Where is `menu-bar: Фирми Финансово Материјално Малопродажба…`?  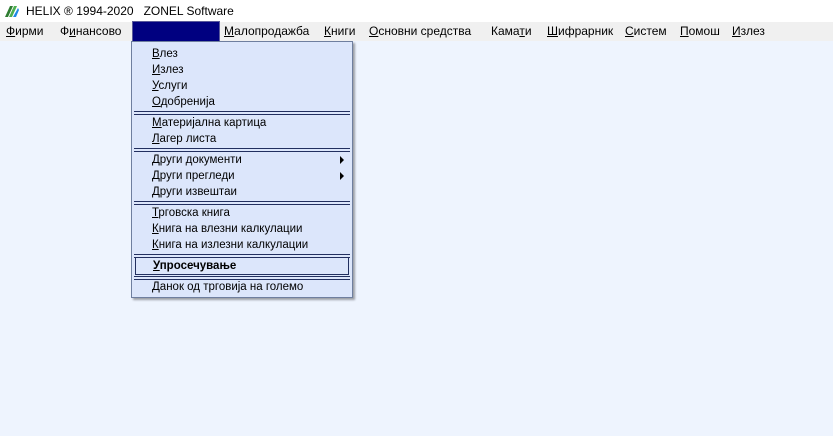
menu-bar: Фирми Финансово Материјално Малопродажба… is located at coordinates (416, 31).